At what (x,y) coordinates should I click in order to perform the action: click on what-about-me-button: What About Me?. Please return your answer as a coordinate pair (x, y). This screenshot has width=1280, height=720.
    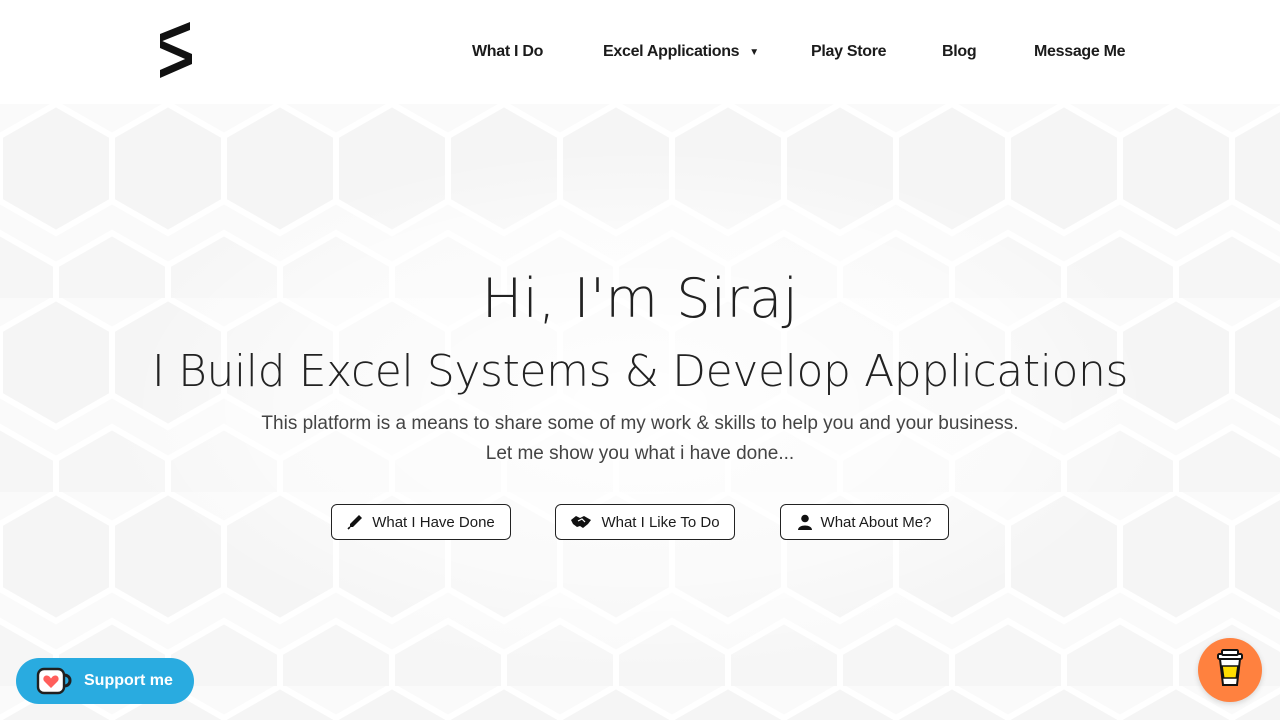
    Looking at the image, I should click on (864, 522).